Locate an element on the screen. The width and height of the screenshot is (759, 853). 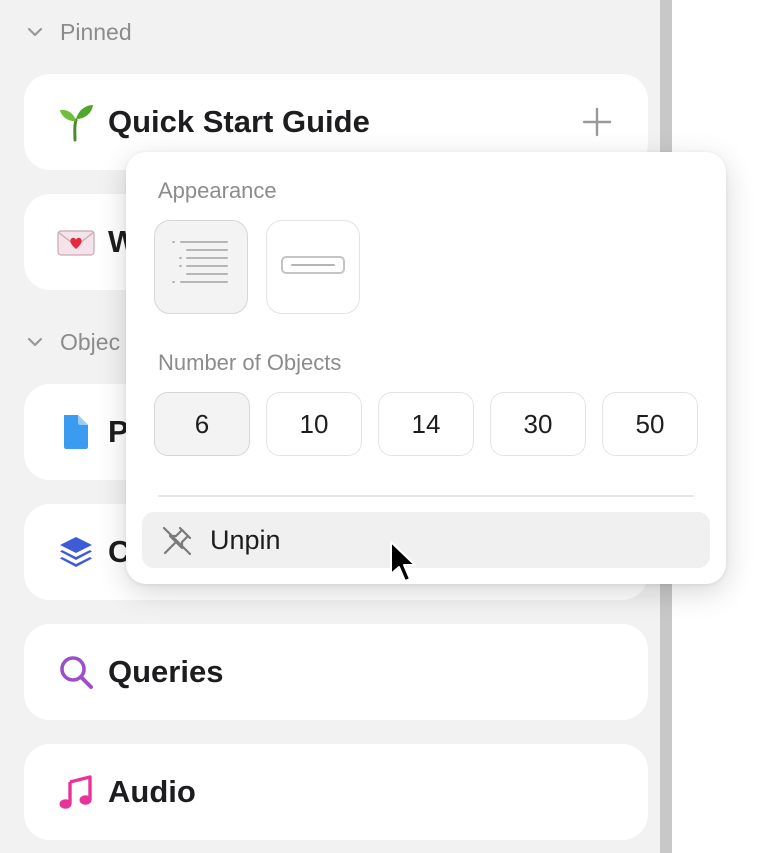
music-note-icon is located at coordinates (76, 792).